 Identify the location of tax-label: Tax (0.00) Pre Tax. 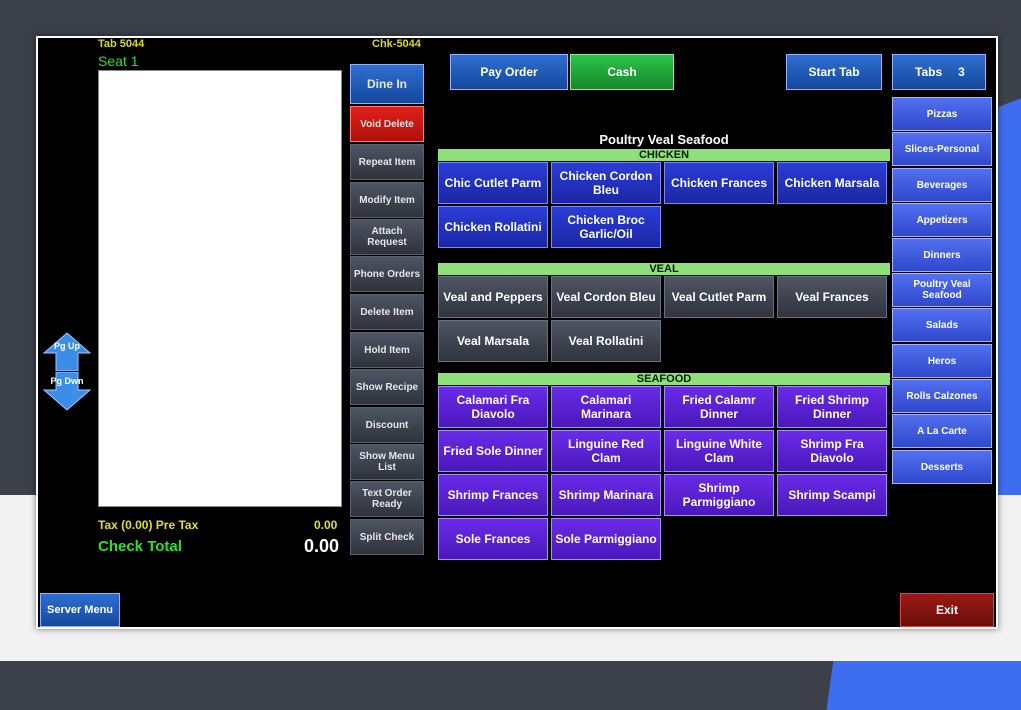
(148, 525).